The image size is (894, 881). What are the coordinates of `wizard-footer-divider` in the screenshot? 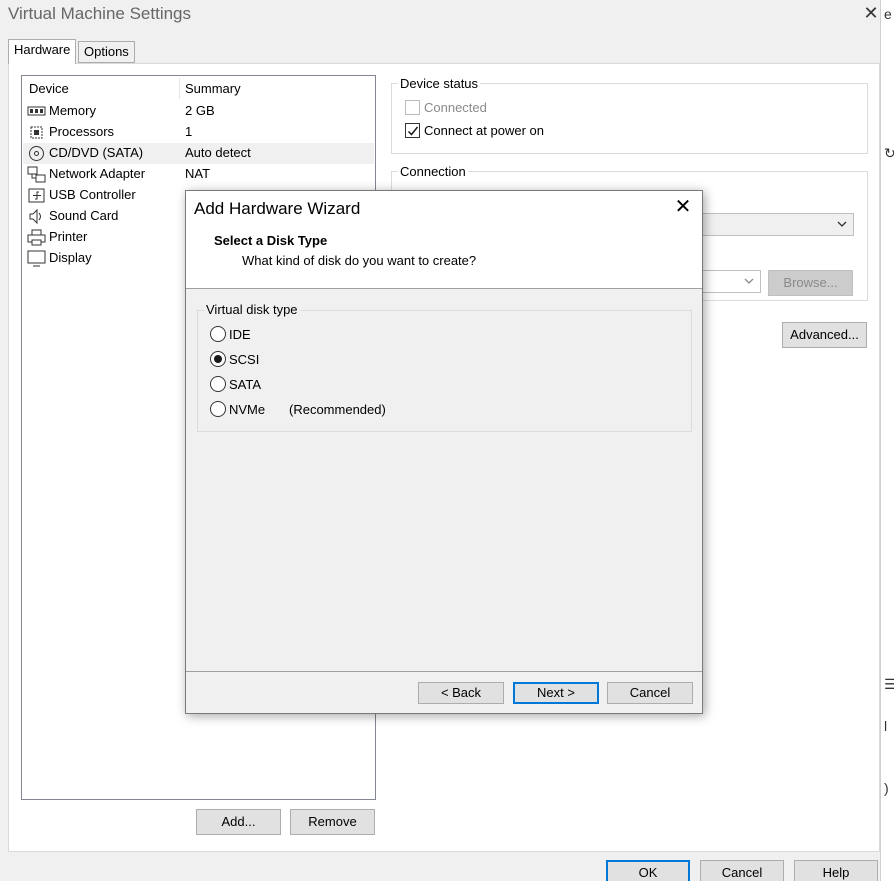 It's located at (444, 671).